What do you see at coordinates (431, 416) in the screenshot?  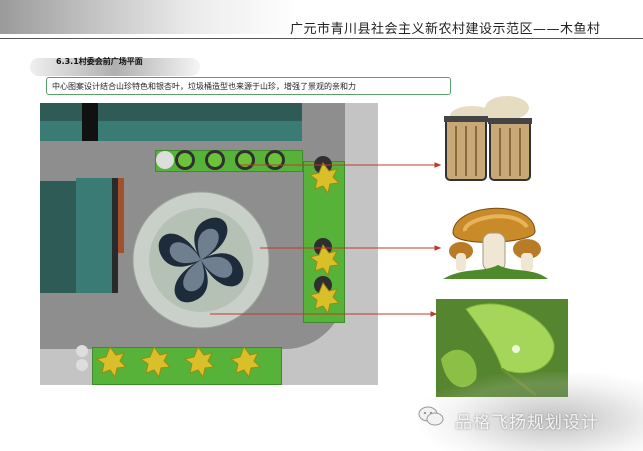 I see `wechat-icon` at bounding box center [431, 416].